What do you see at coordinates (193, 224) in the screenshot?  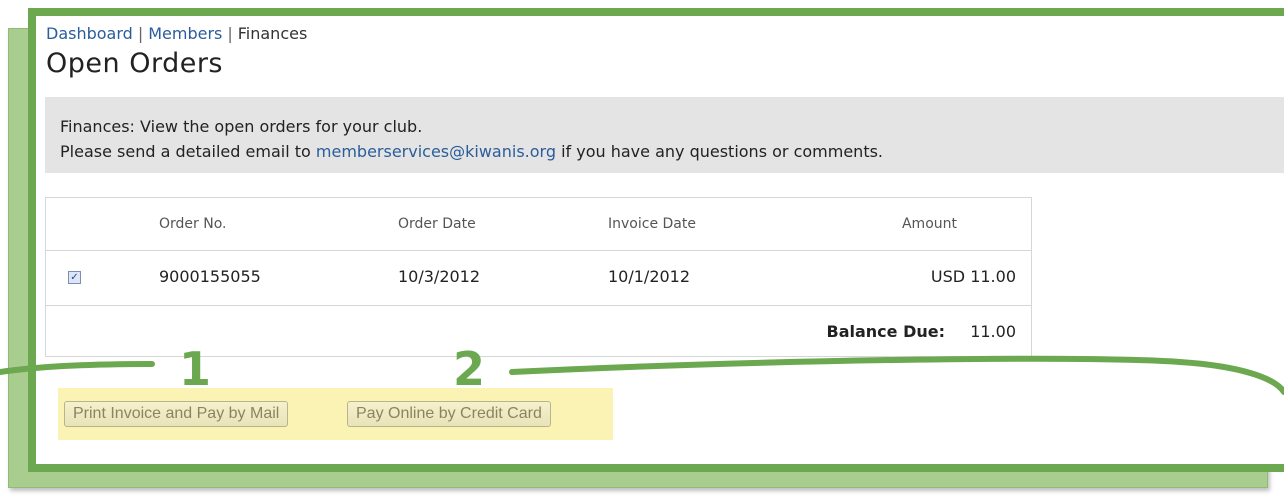 I see `column-header-order-no: Order No.` at bounding box center [193, 224].